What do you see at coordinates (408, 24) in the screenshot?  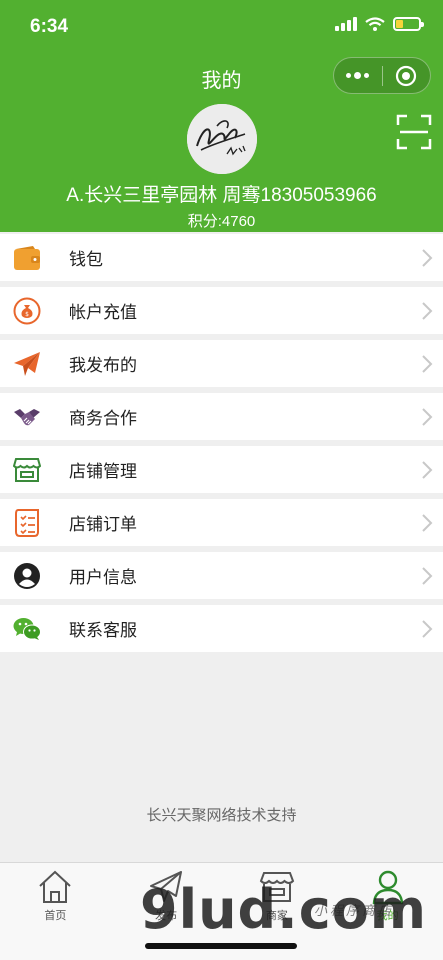 I see `battery-icon` at bounding box center [408, 24].